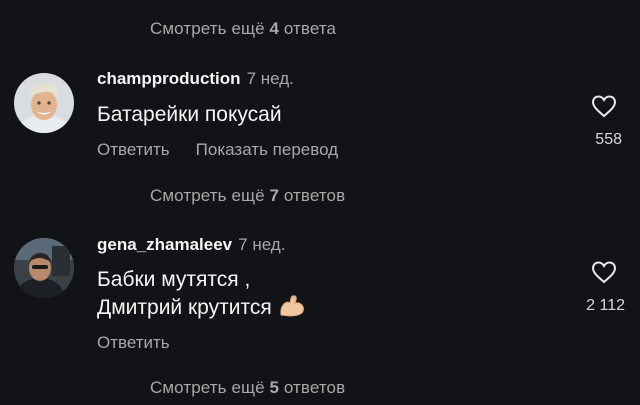 This screenshot has height=405, width=640. I want to click on view-more-count: 5, so click(274, 387).